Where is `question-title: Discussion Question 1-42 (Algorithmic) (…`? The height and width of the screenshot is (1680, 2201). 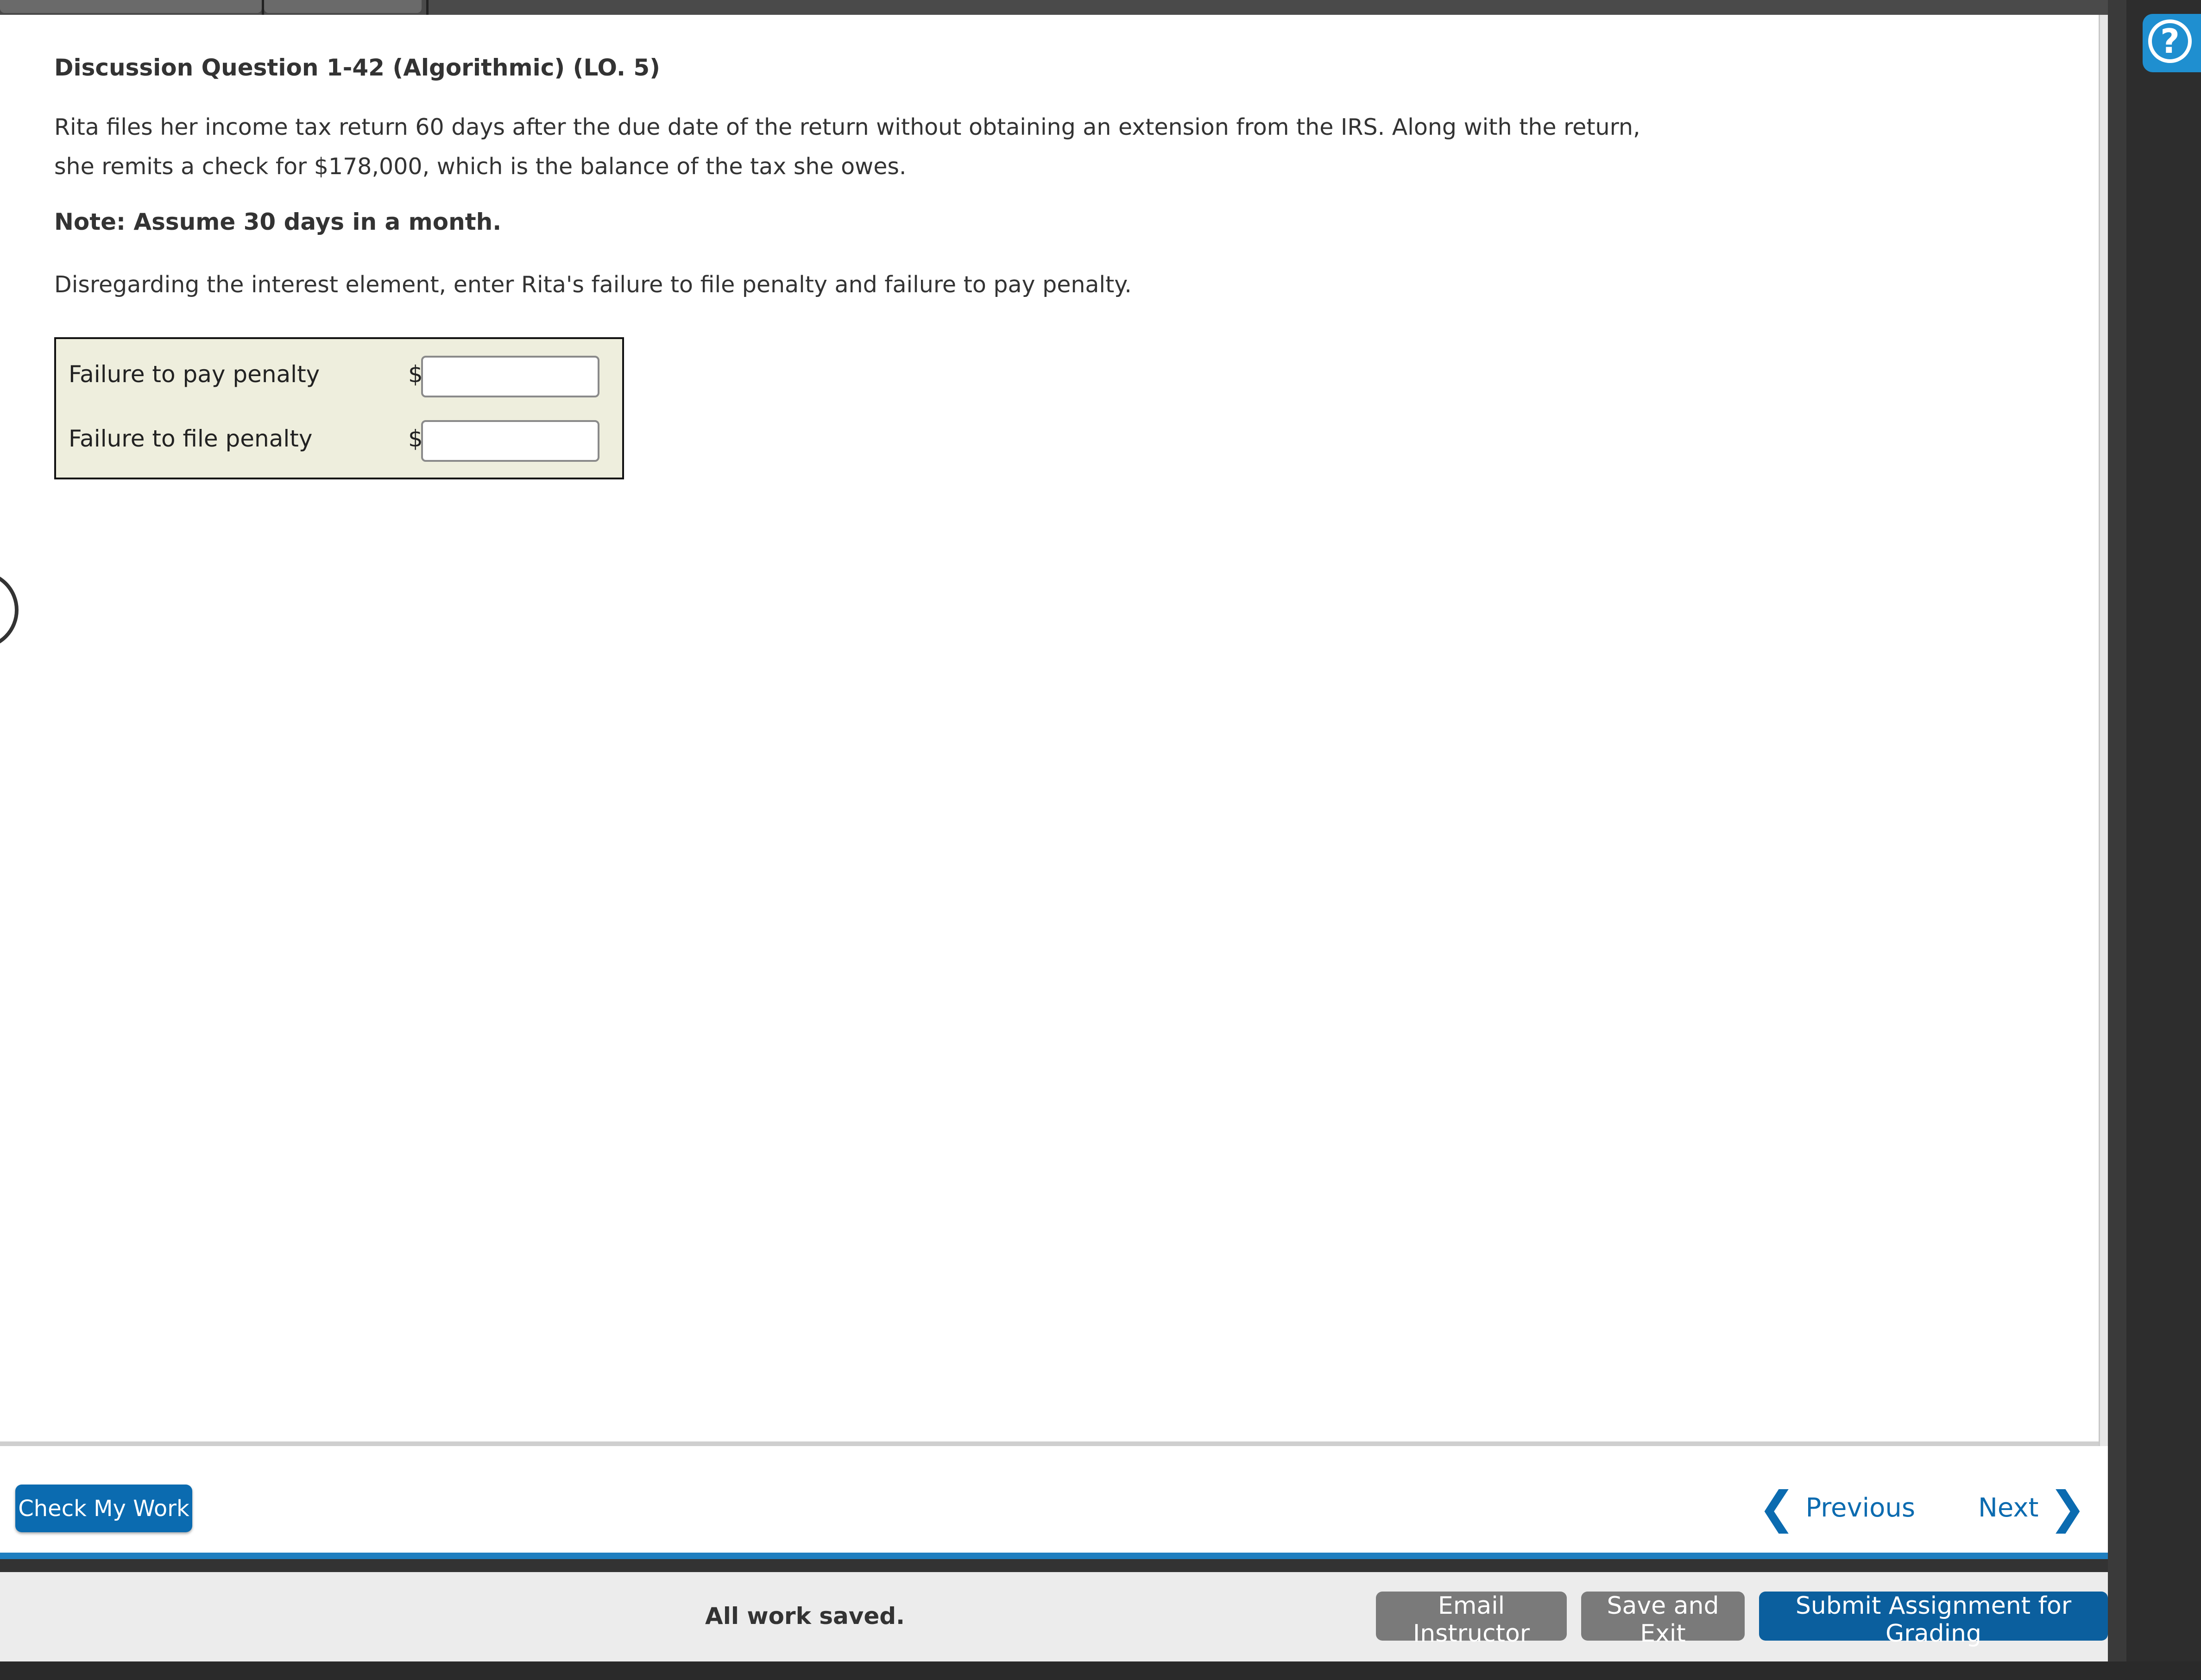 question-title: Discussion Question 1-42 (Algorithmic) (… is located at coordinates (357, 67).